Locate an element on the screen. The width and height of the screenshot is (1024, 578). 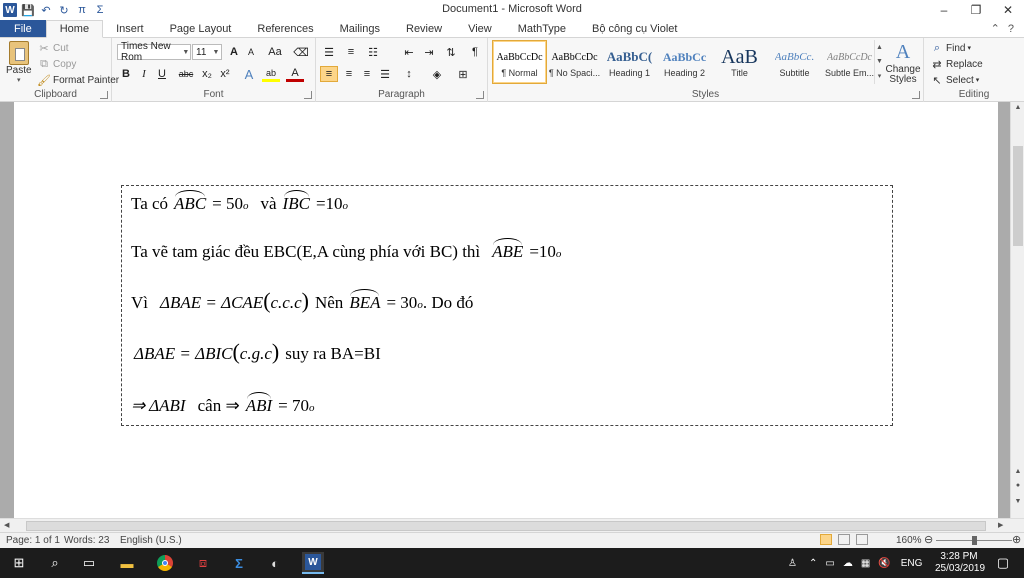
tab-page-layout: Page Layout is located at coordinates (201, 28).